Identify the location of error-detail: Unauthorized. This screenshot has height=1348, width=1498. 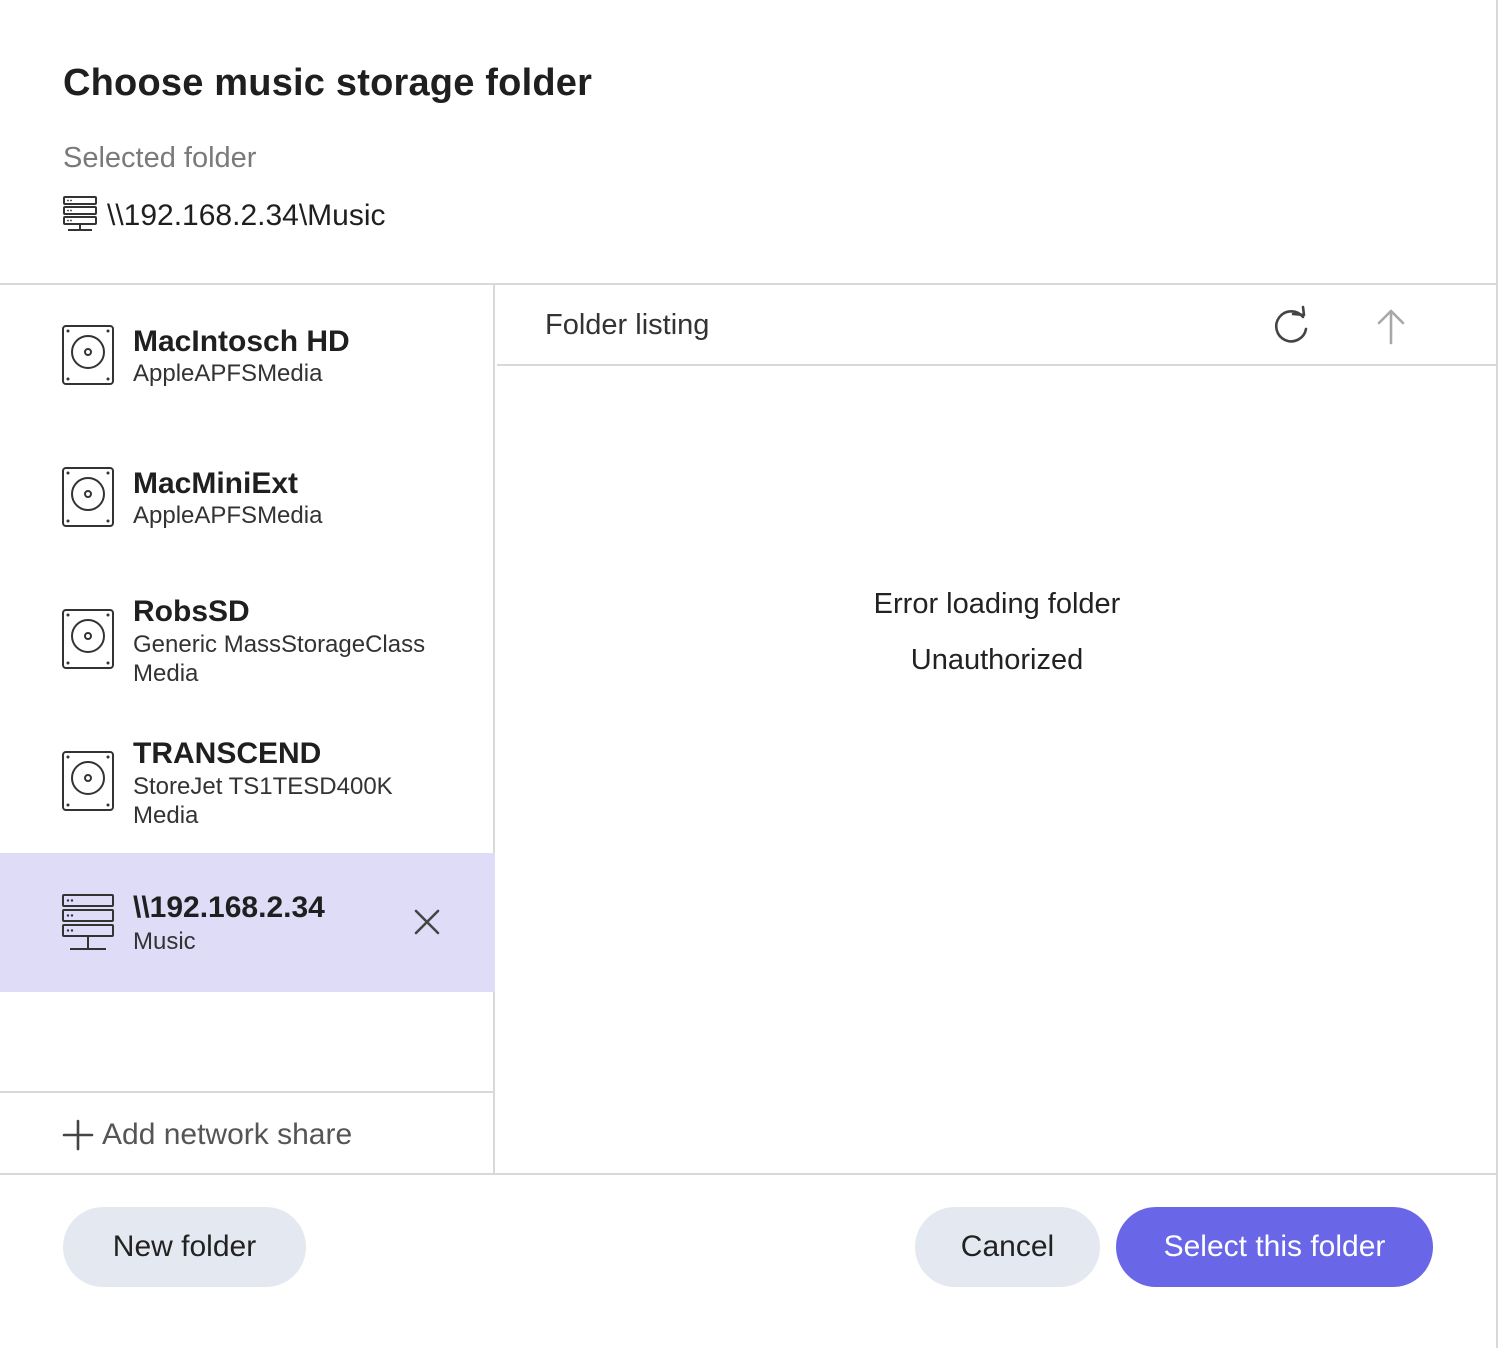
(997, 660).